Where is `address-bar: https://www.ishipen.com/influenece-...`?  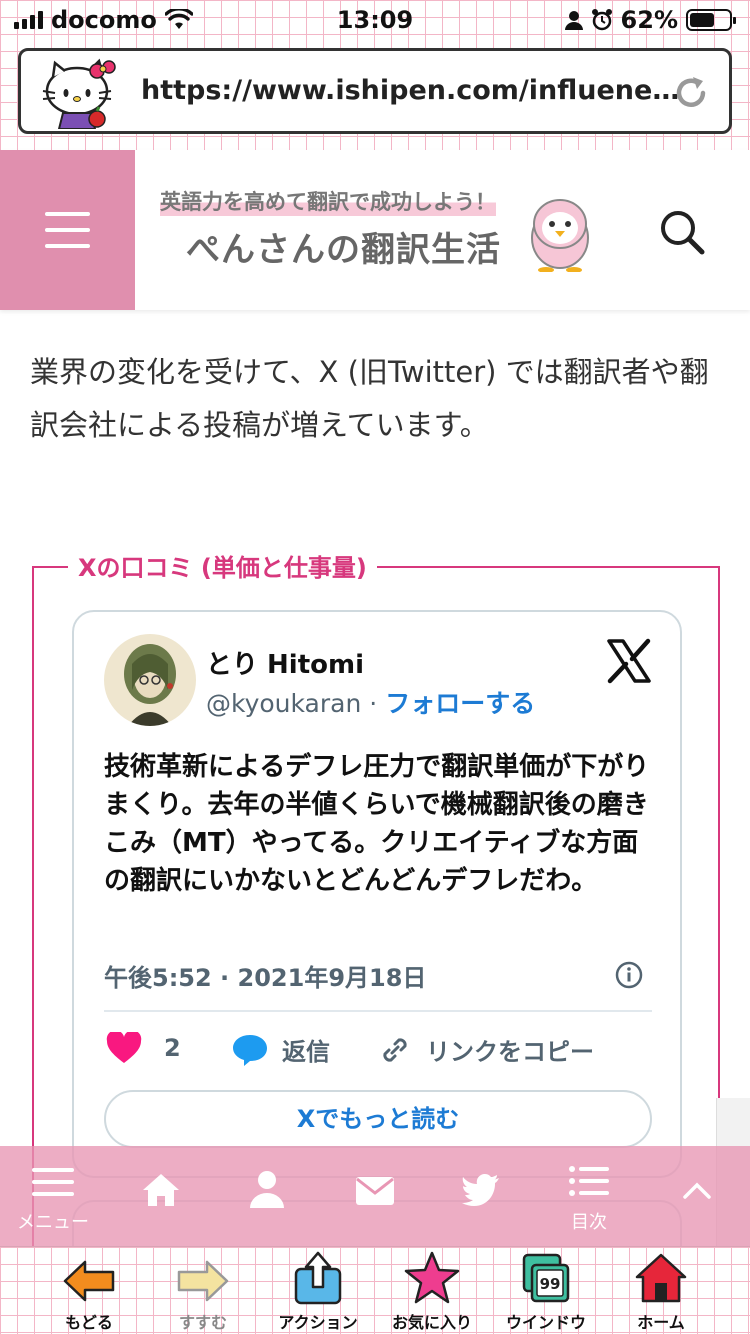 address-bar: https://www.ishipen.com/influenece-... is located at coordinates (375, 91).